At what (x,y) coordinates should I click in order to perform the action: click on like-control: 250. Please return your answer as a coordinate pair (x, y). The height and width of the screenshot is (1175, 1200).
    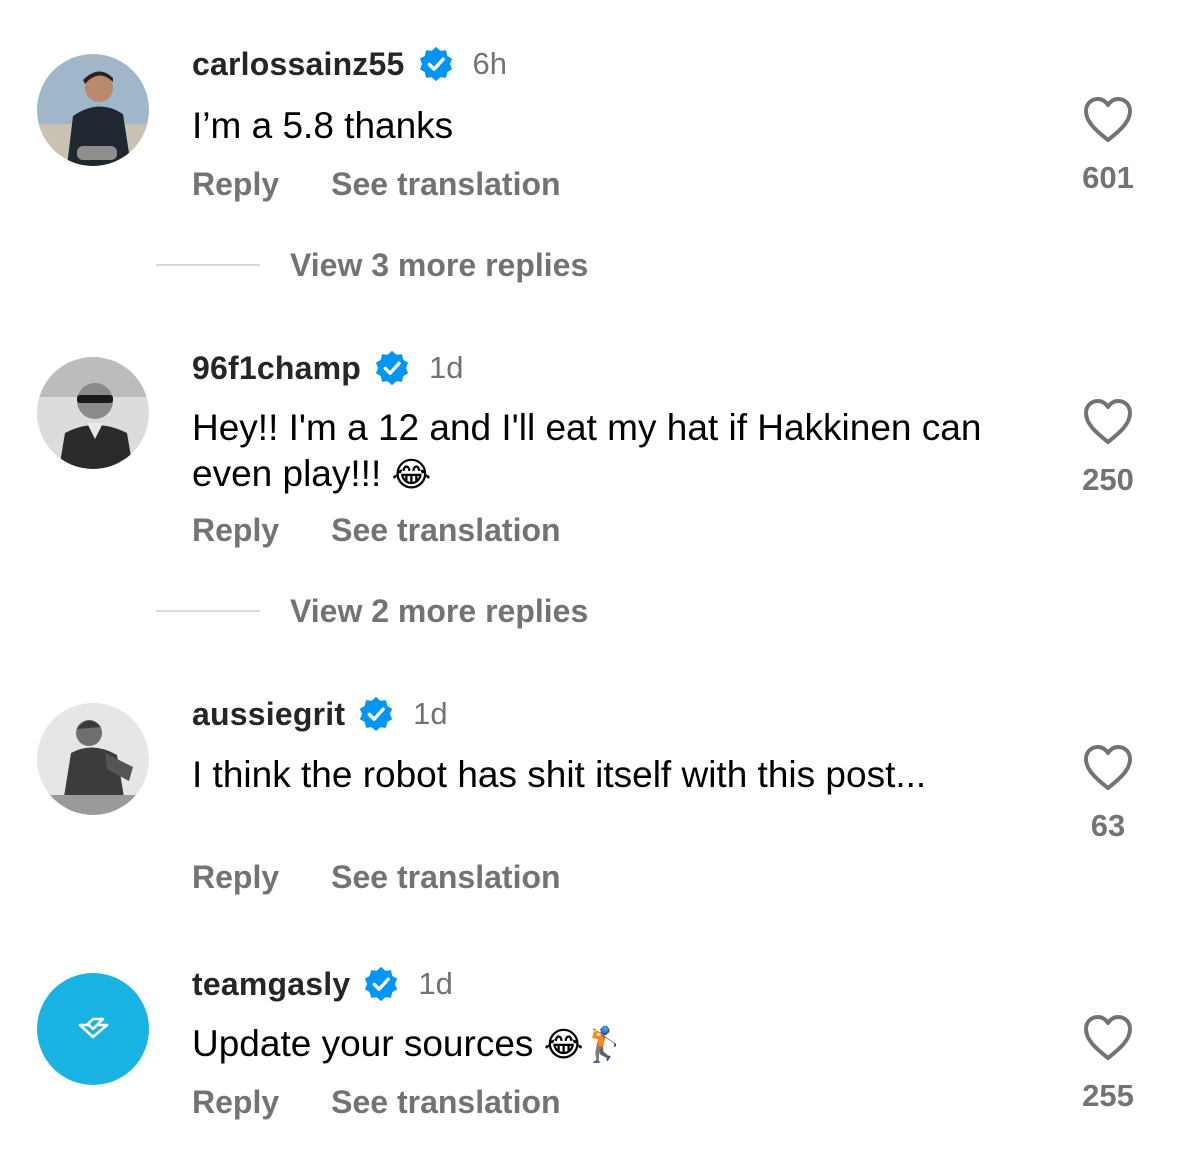
    Looking at the image, I should click on (1108, 448).